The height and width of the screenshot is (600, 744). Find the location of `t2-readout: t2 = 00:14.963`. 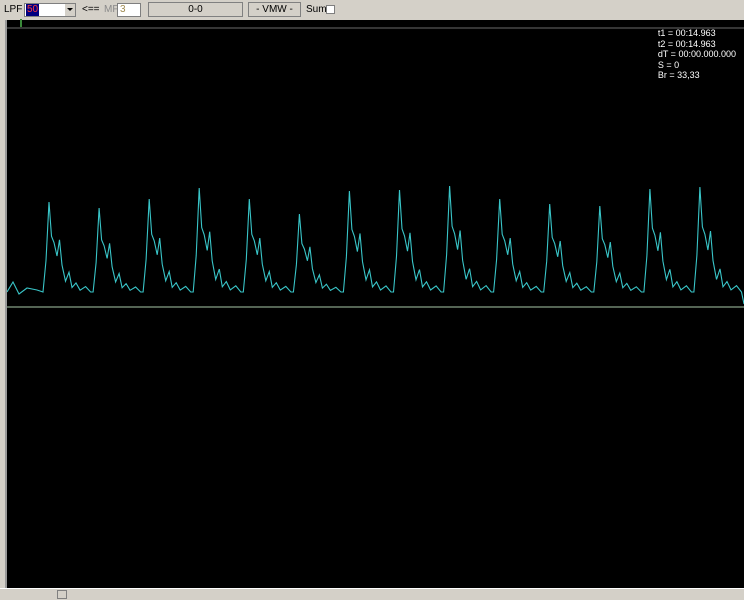

t2-readout: t2 = 00:14.963 is located at coordinates (686, 43).